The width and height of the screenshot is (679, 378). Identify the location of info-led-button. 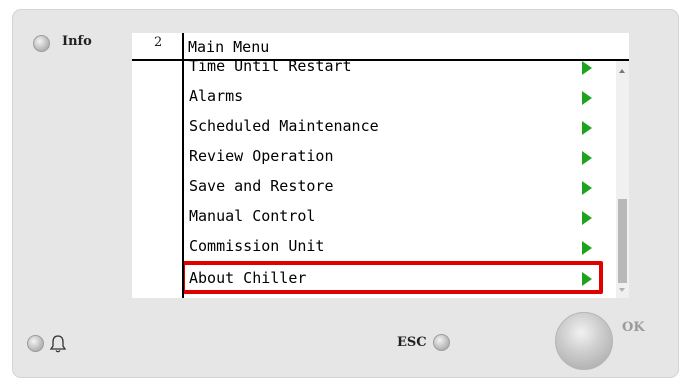
(41, 43).